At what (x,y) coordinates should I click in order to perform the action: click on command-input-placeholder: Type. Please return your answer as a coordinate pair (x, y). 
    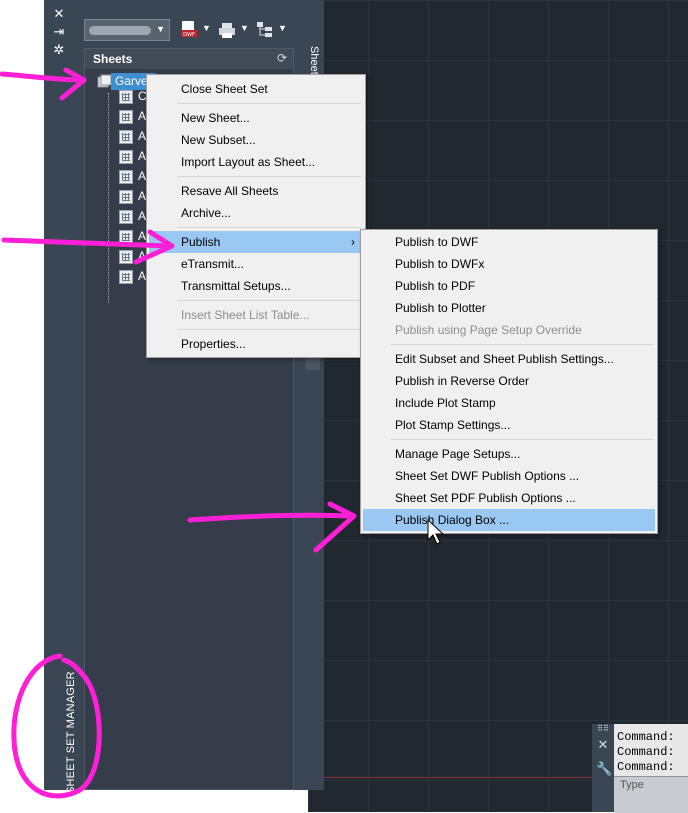
    Looking at the image, I should click on (632, 785).